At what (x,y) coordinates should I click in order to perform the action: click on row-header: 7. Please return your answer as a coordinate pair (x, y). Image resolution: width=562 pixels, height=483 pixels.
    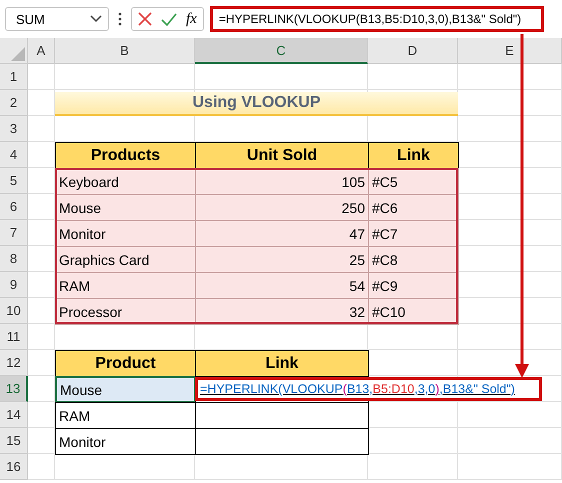
    Looking at the image, I should click on (14, 233).